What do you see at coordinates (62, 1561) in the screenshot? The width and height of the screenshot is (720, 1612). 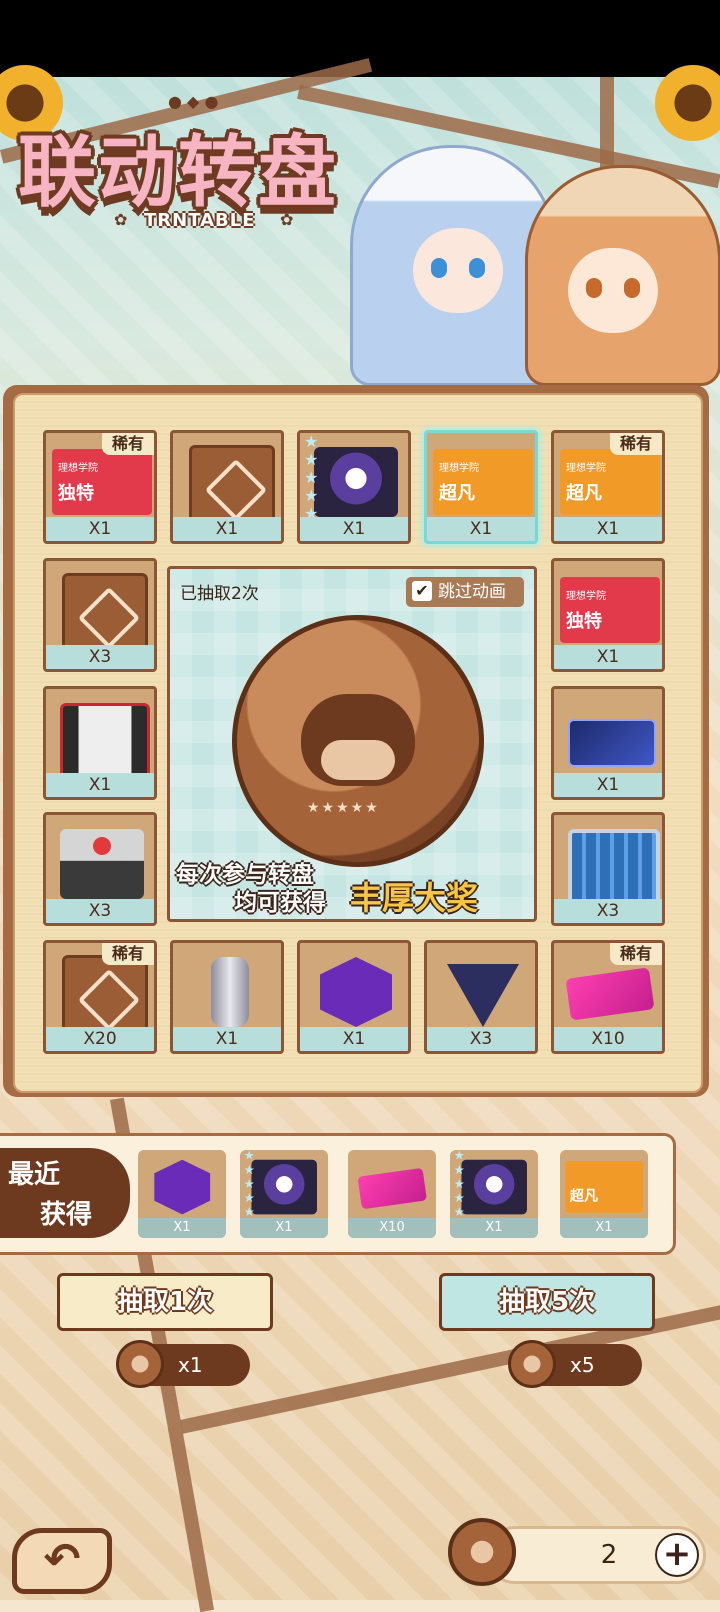 I see `back-arrow-icon: ↶` at bounding box center [62, 1561].